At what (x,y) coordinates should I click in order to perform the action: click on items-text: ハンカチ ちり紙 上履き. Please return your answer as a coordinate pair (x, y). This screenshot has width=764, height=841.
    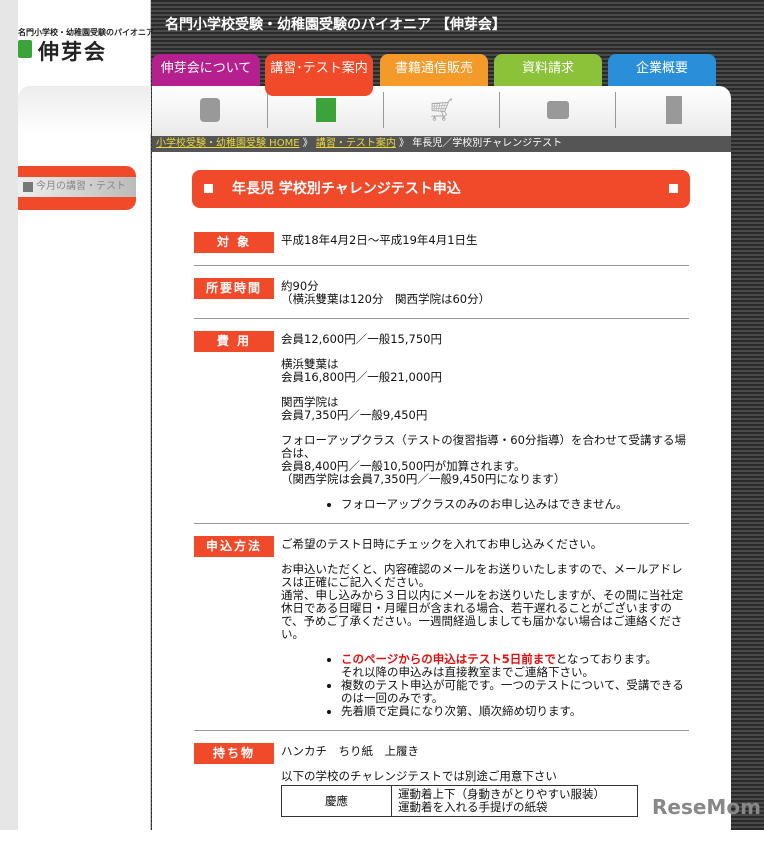
    Looking at the image, I should click on (350, 751).